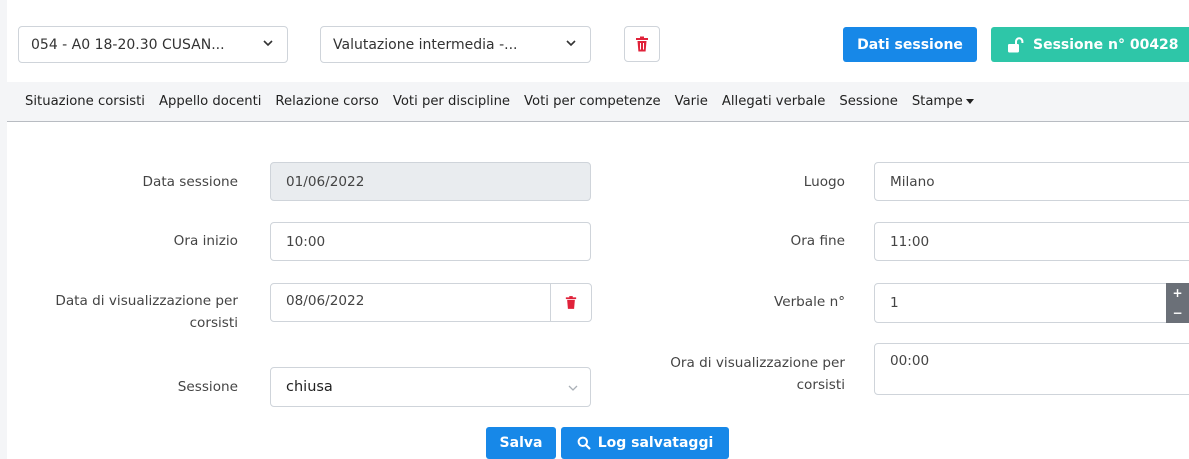  I want to click on session-number-button: Sessione n° 00428, so click(1090, 44).